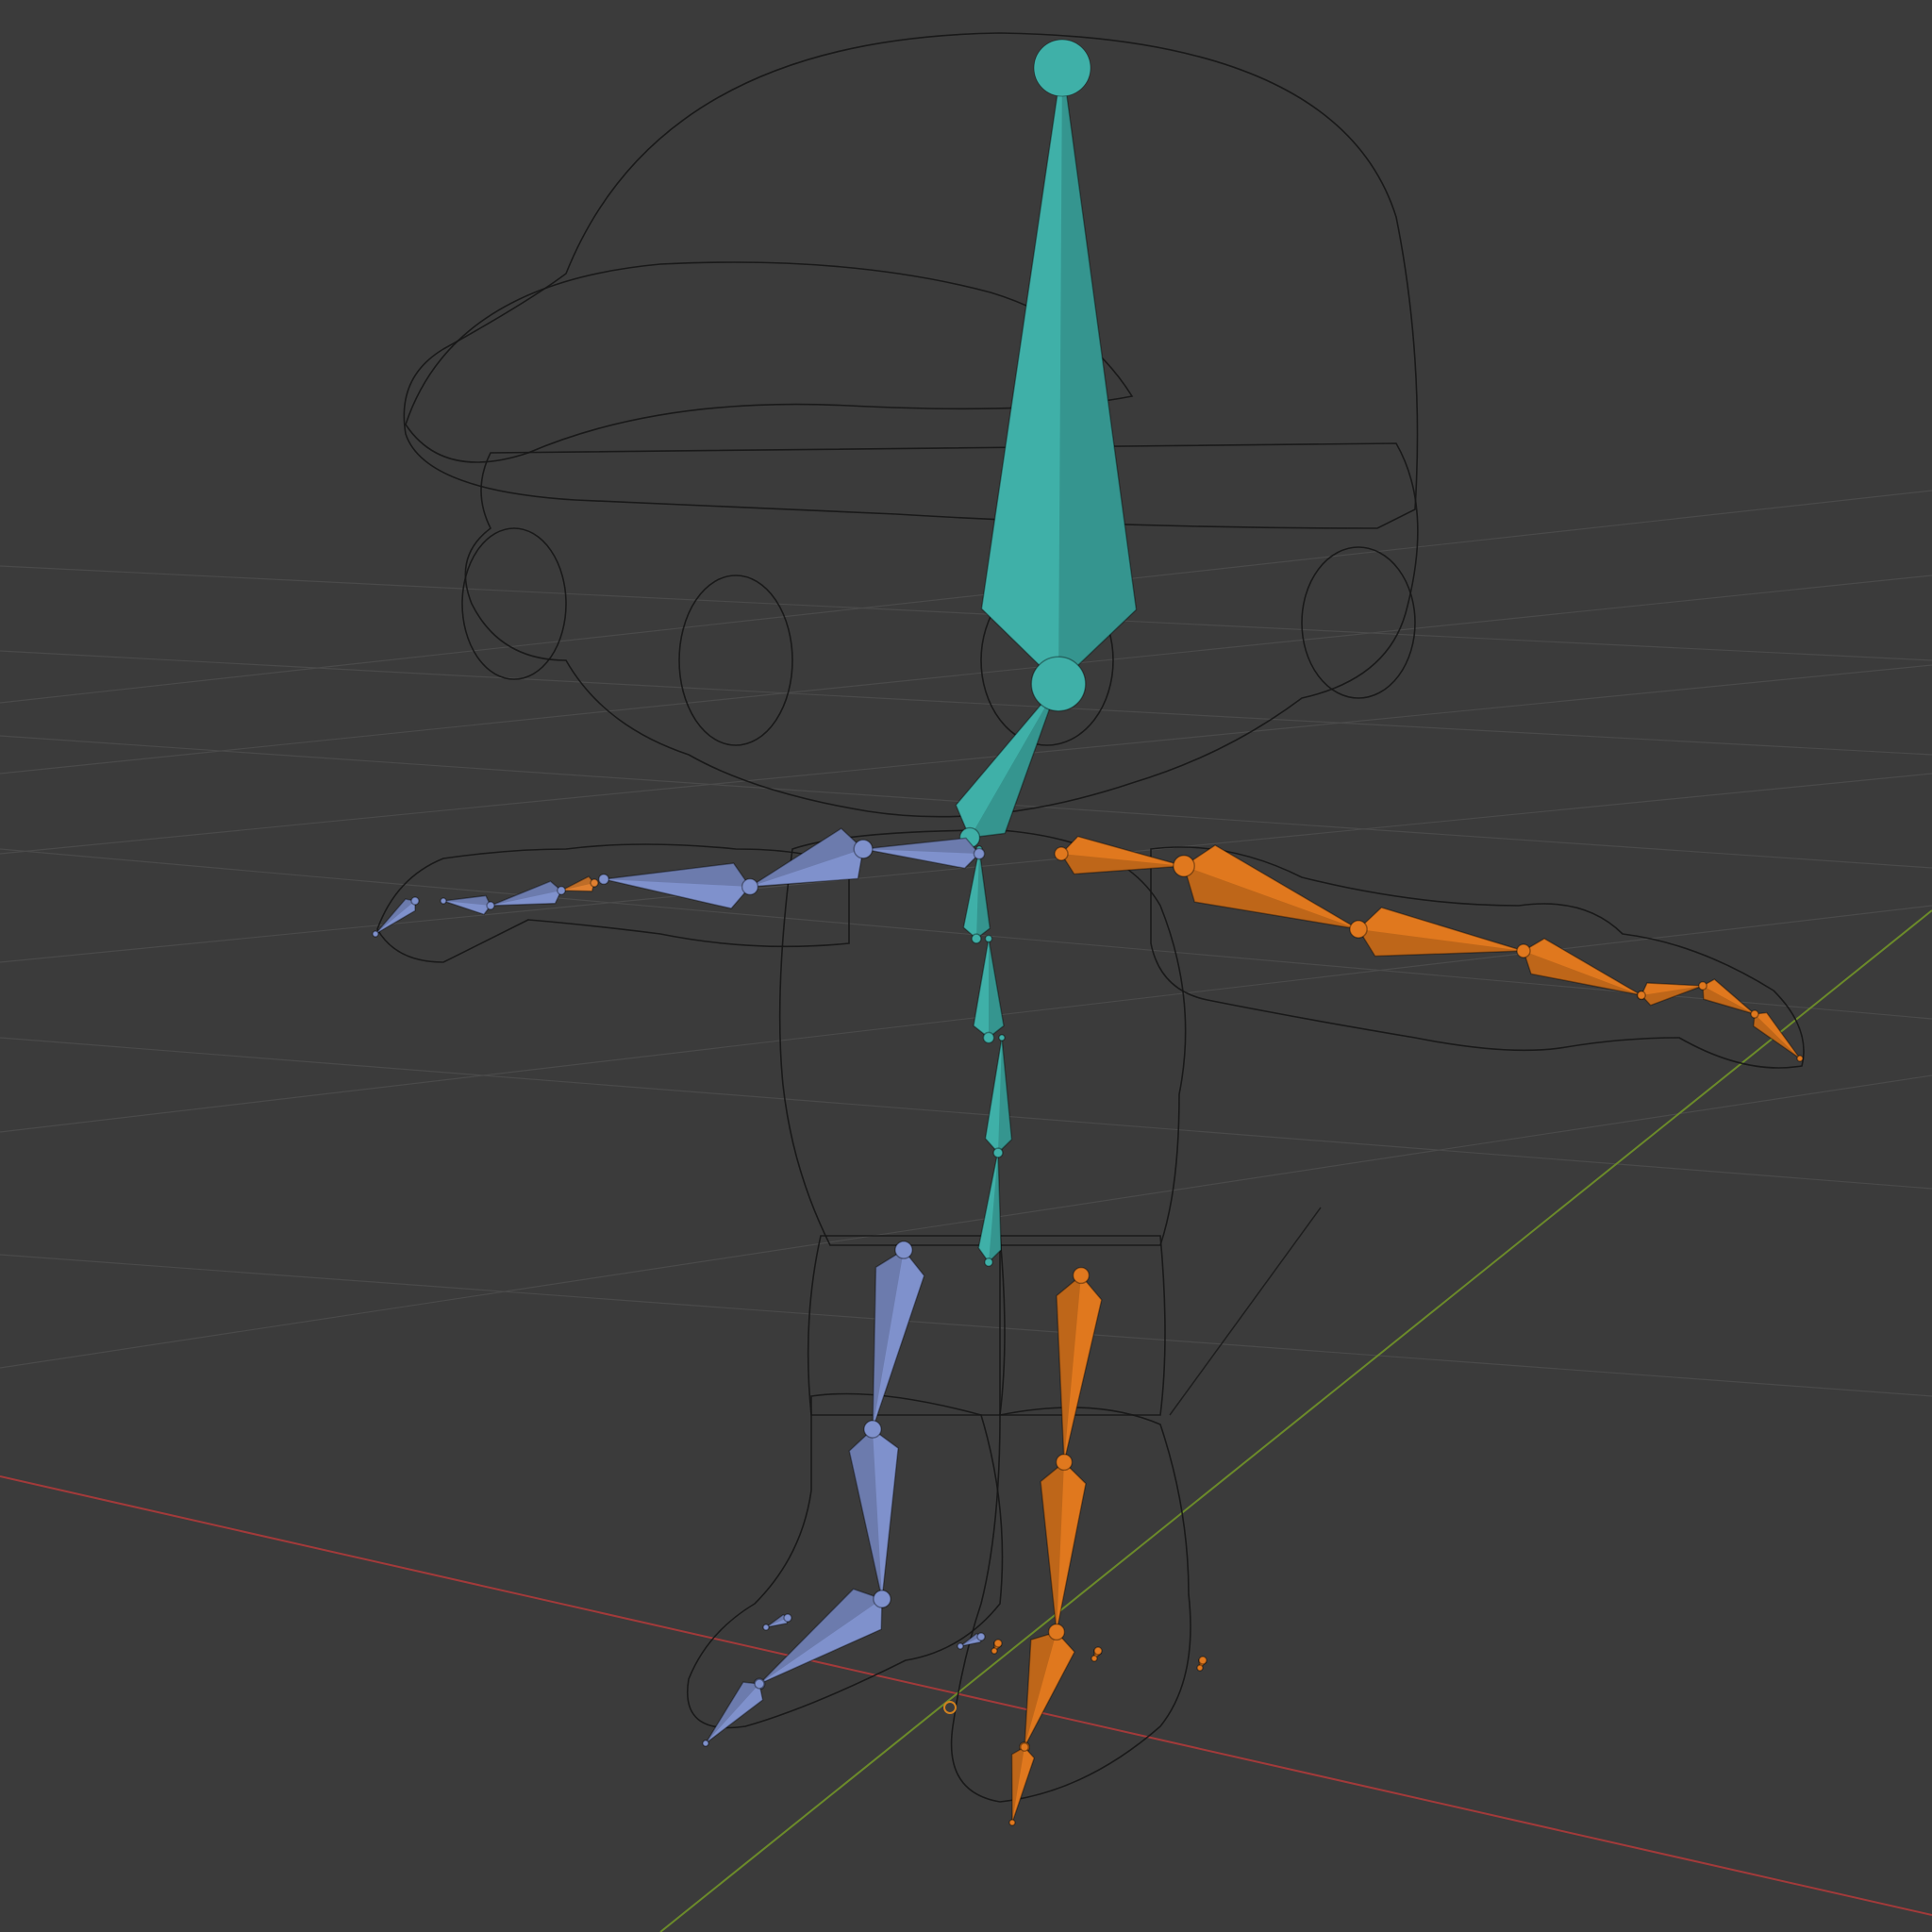 Image resolution: width=1932 pixels, height=1932 pixels. Describe the element at coordinates (777, 1622) in the screenshot. I see `bone-heel-left` at that location.